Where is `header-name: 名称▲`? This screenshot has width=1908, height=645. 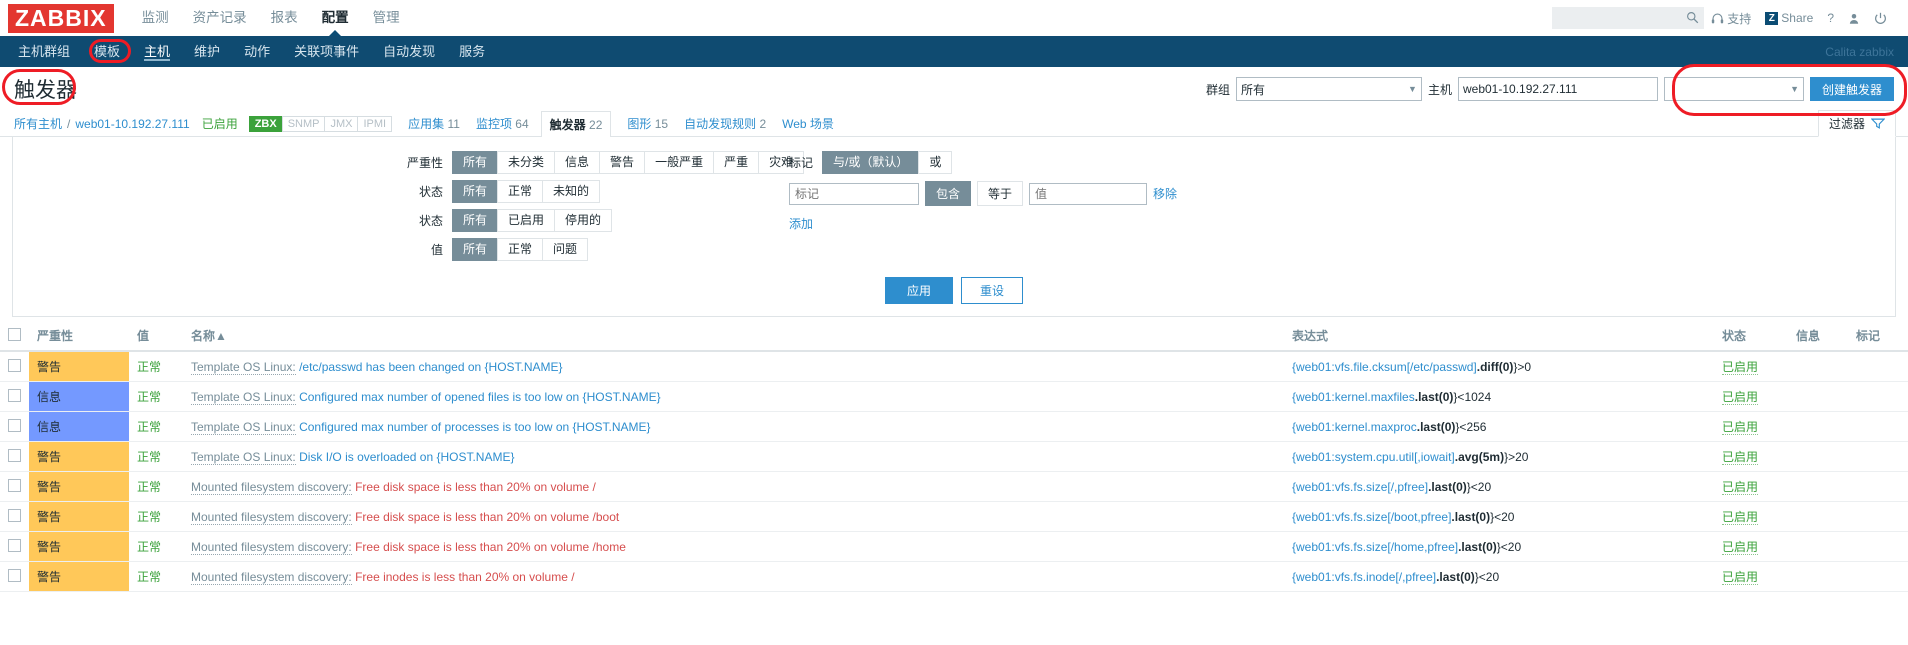 header-name: 名称▲ is located at coordinates (733, 336).